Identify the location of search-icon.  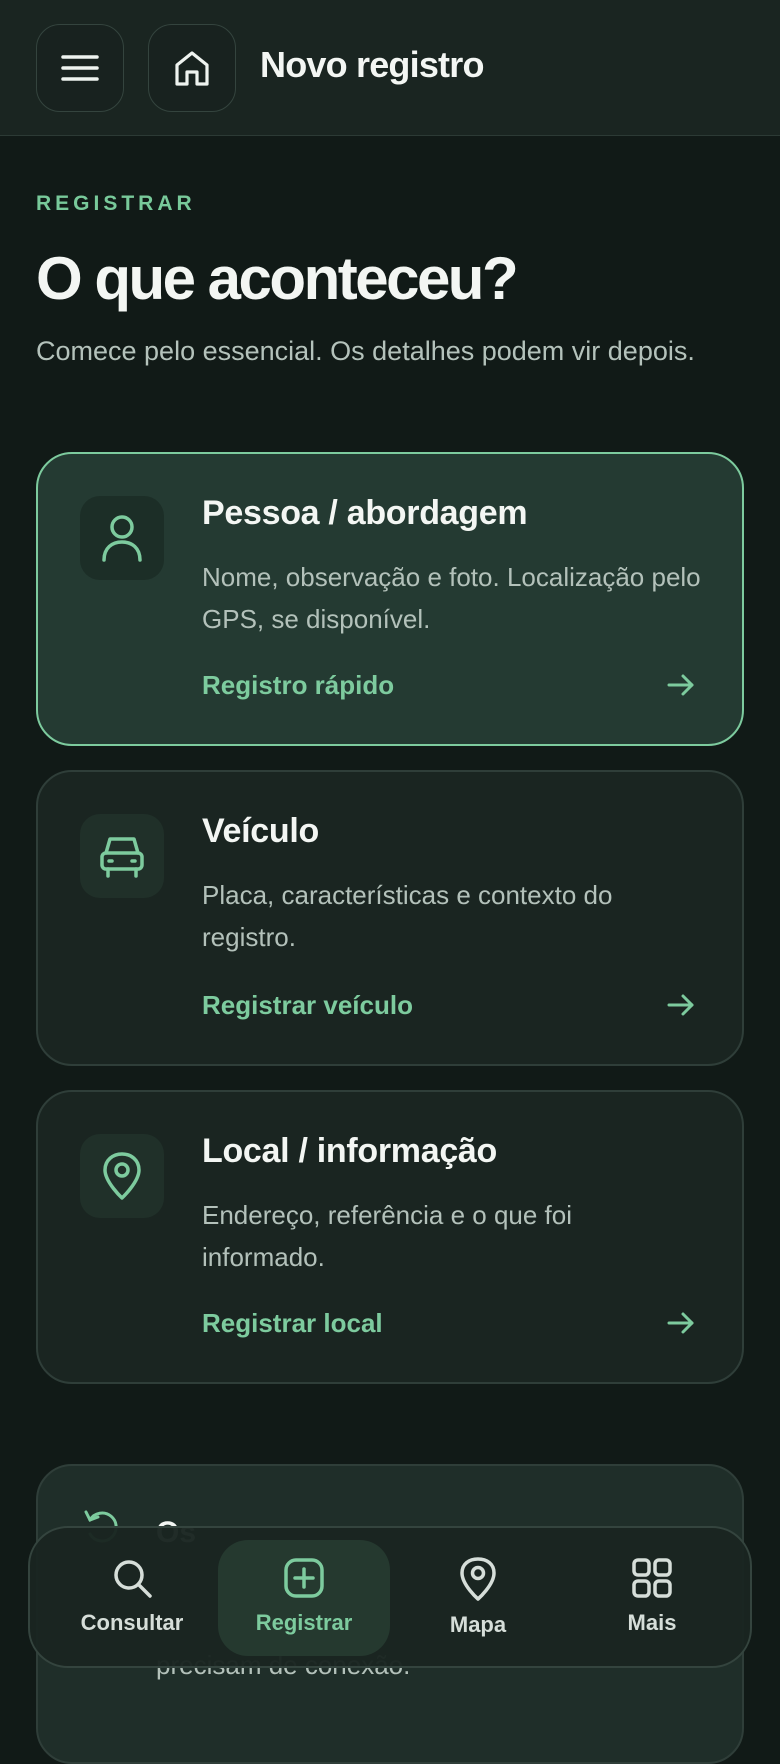
(133, 1579).